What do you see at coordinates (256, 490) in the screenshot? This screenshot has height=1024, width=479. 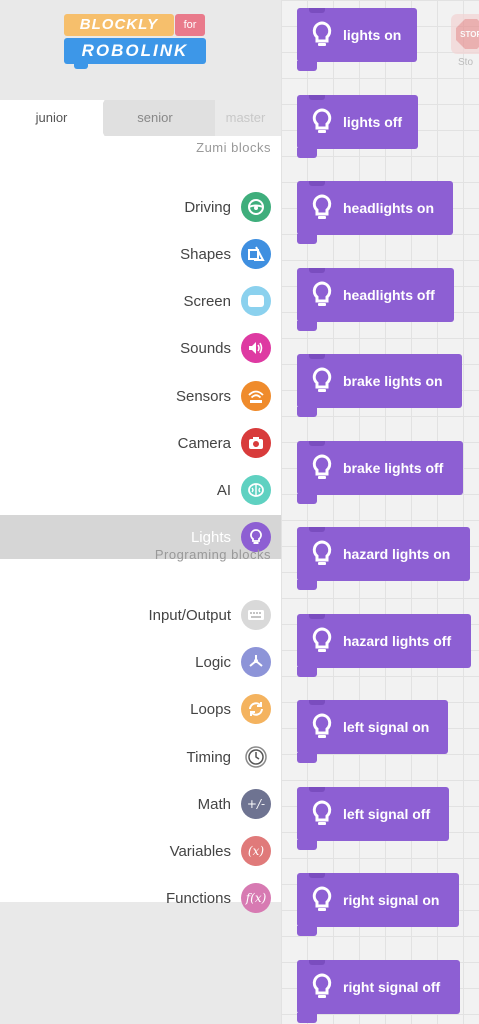 I see `brain-icon` at bounding box center [256, 490].